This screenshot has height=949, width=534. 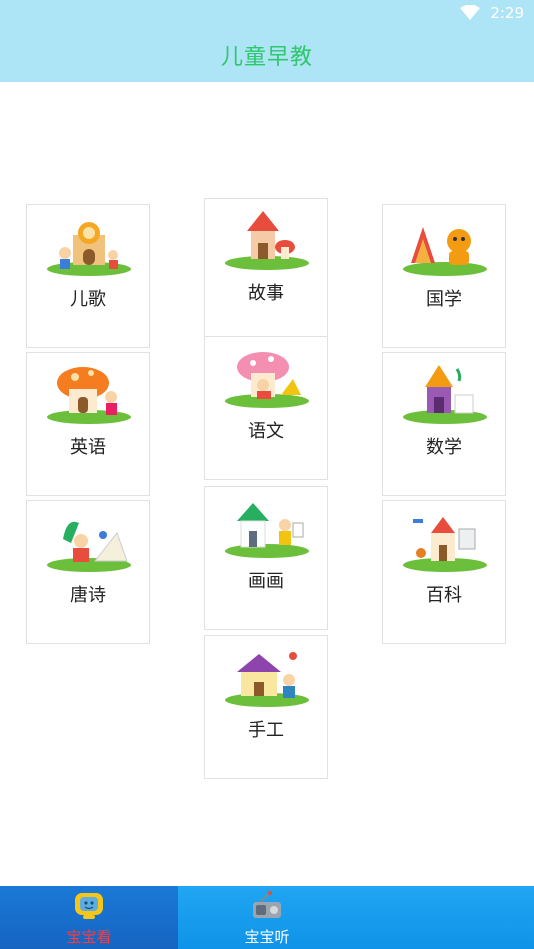 What do you see at coordinates (267, 937) in the screenshot?
I see `tab-label: 宝宝听` at bounding box center [267, 937].